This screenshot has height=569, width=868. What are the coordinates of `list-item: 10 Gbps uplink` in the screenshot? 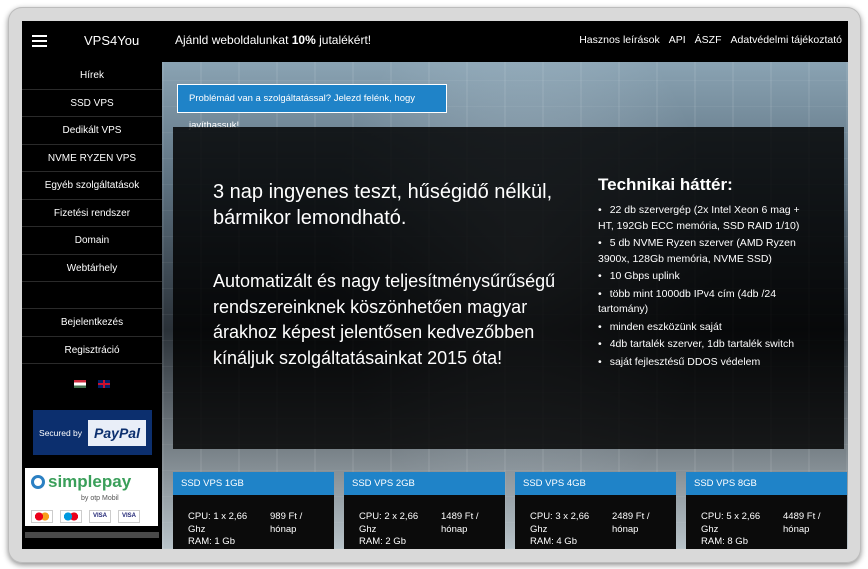 It's located at (703, 277).